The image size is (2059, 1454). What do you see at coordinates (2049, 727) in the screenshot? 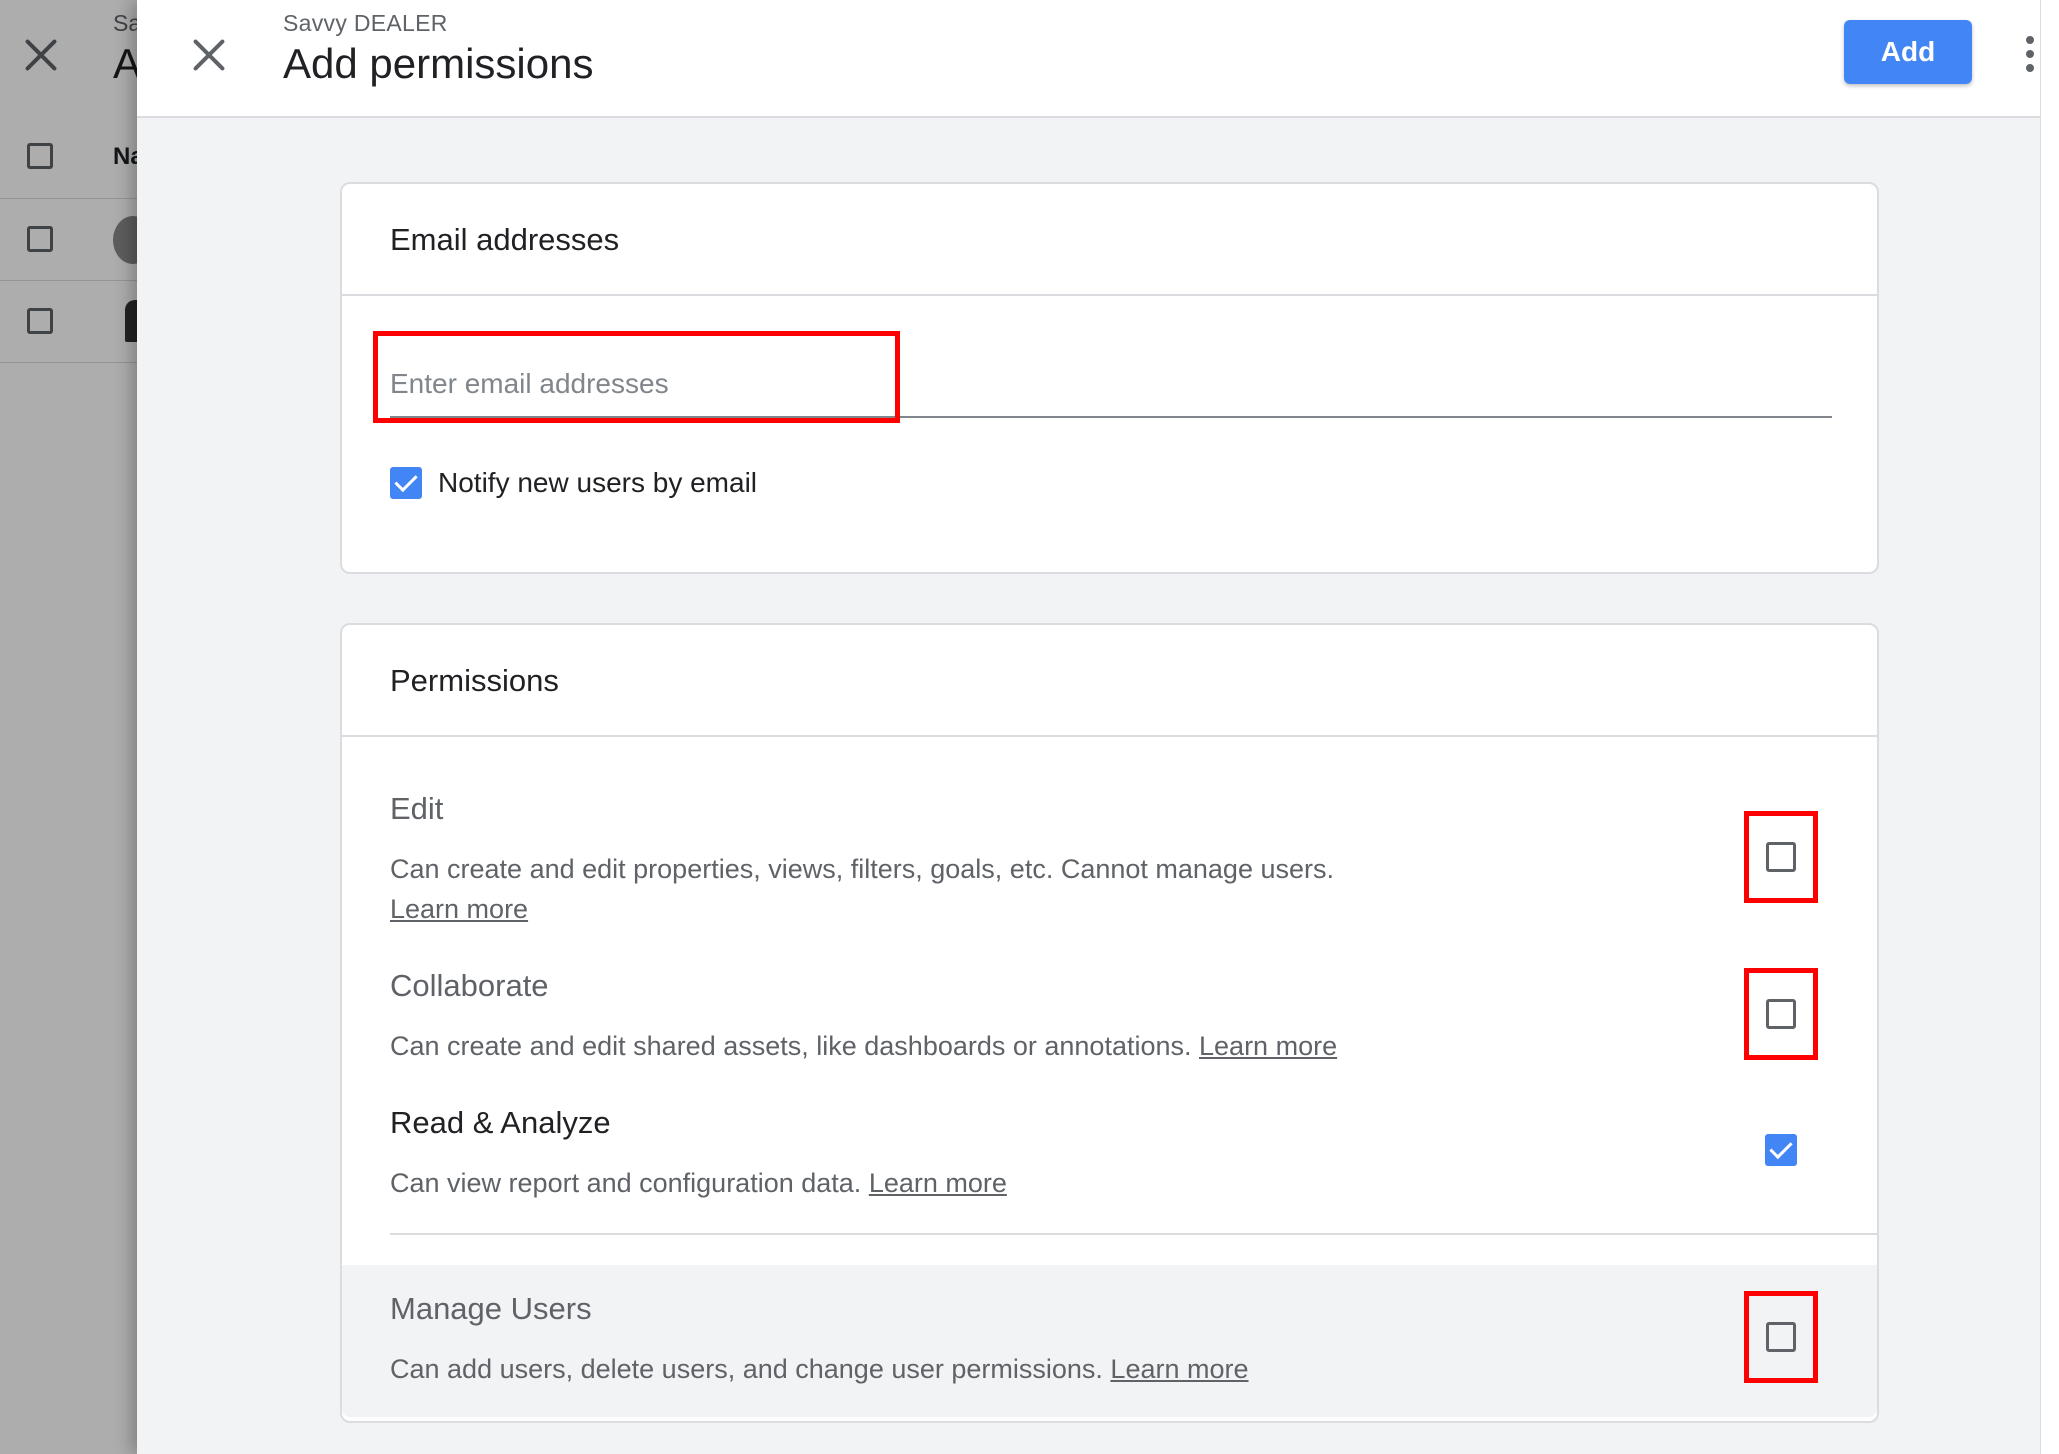
I see `right-edge-panel` at bounding box center [2049, 727].